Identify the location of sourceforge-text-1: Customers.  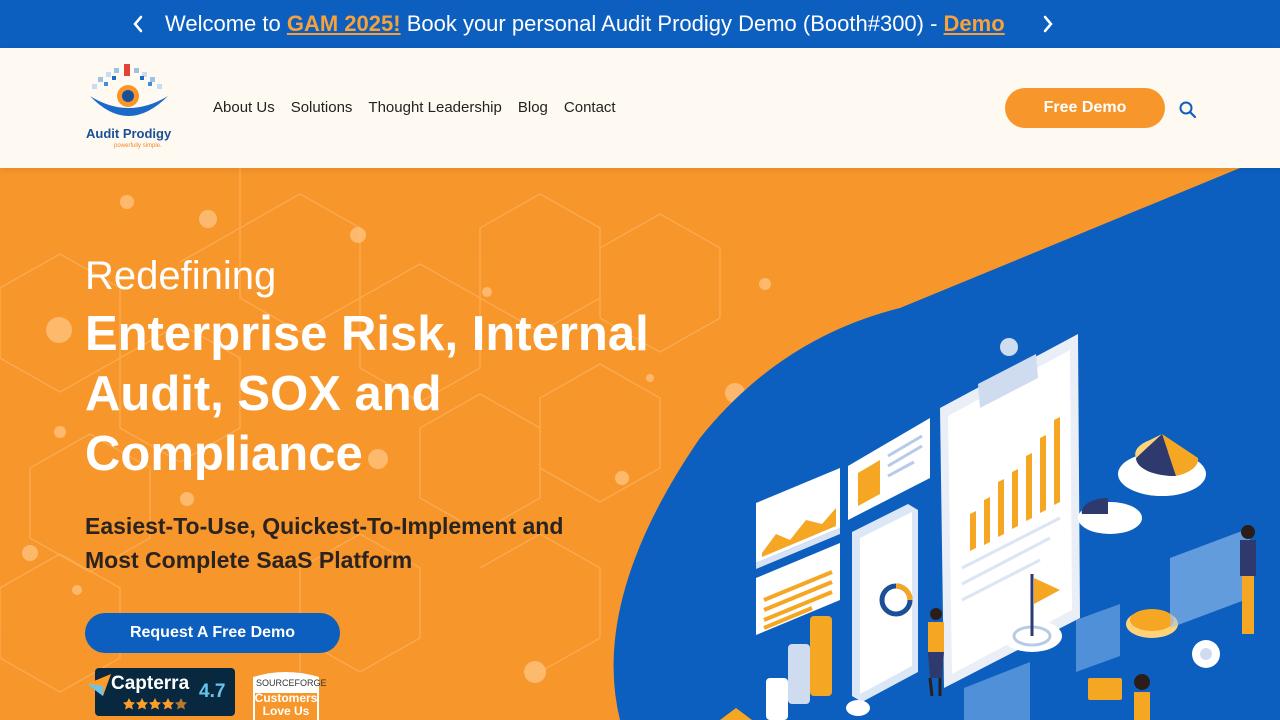
(286, 698).